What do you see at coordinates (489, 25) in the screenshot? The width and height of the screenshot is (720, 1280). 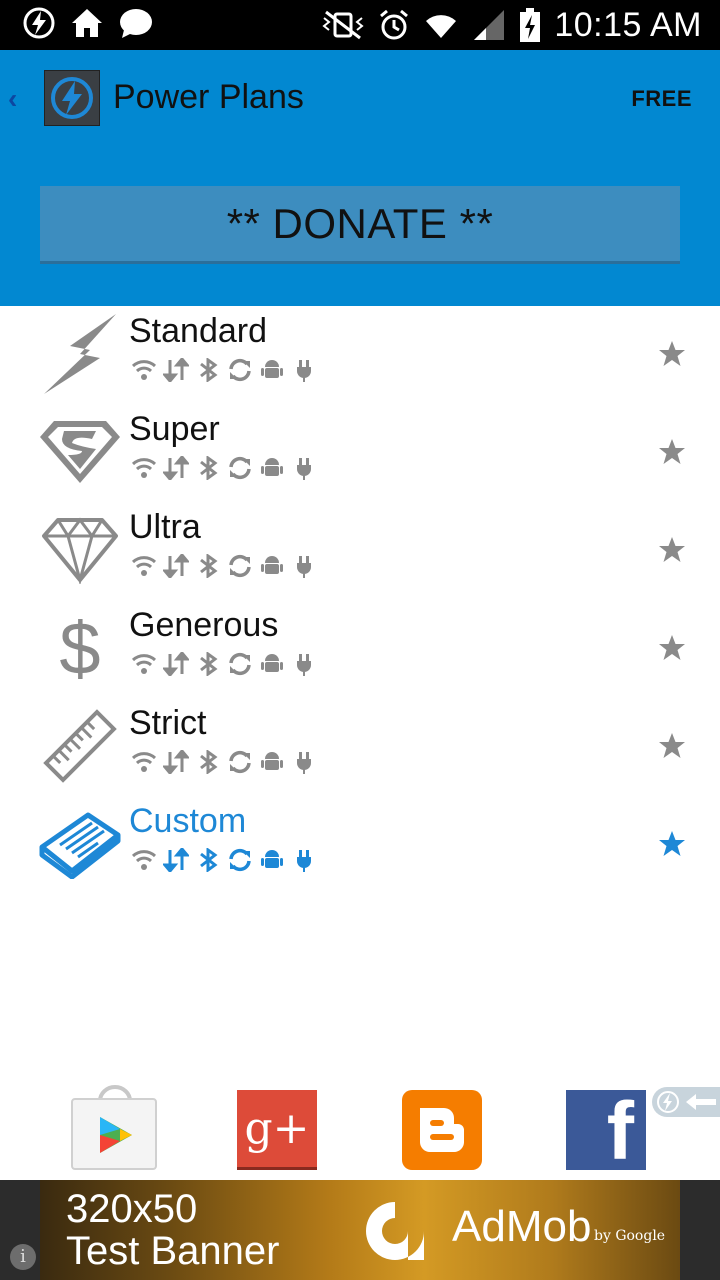 I see `signal-icon` at bounding box center [489, 25].